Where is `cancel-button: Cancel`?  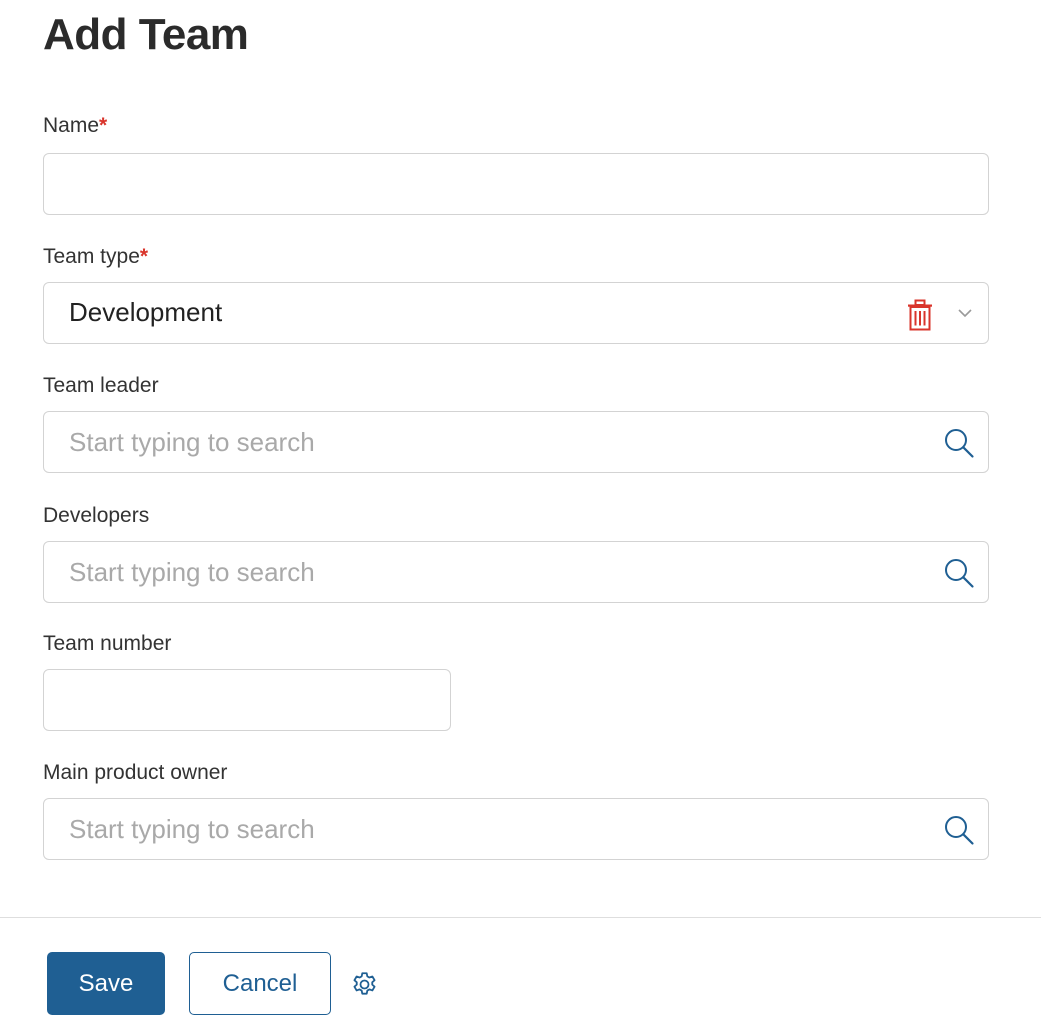
cancel-button: Cancel is located at coordinates (260, 983).